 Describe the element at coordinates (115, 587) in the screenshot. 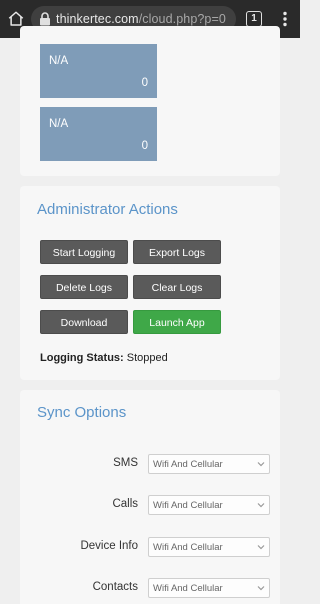

I see `sync-row-label: Contacts` at that location.